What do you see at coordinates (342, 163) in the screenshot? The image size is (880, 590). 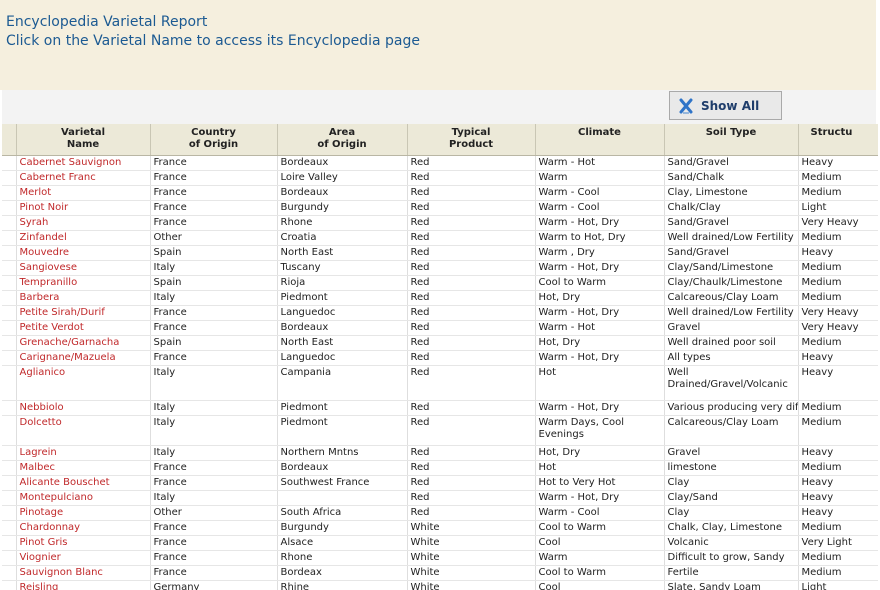 I see `area-cell: Bordeaux` at bounding box center [342, 163].